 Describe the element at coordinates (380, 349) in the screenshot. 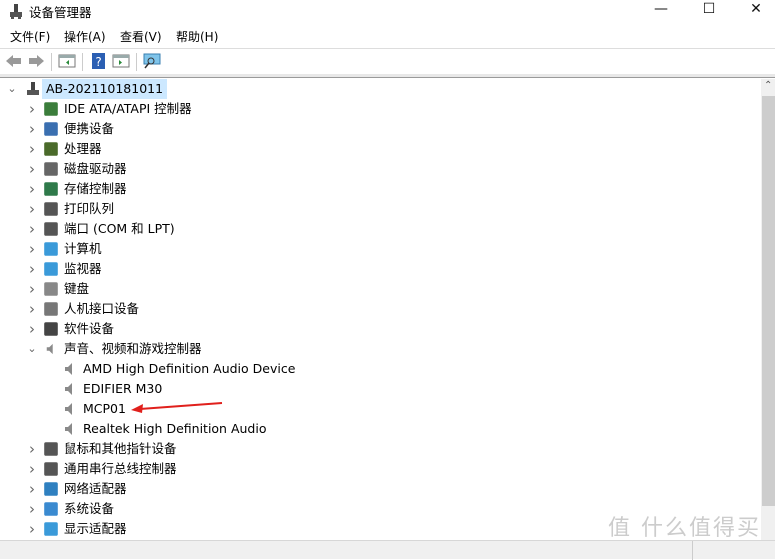

I see `tree-category: ⌄ 声音、视频和游戏控制器` at that location.